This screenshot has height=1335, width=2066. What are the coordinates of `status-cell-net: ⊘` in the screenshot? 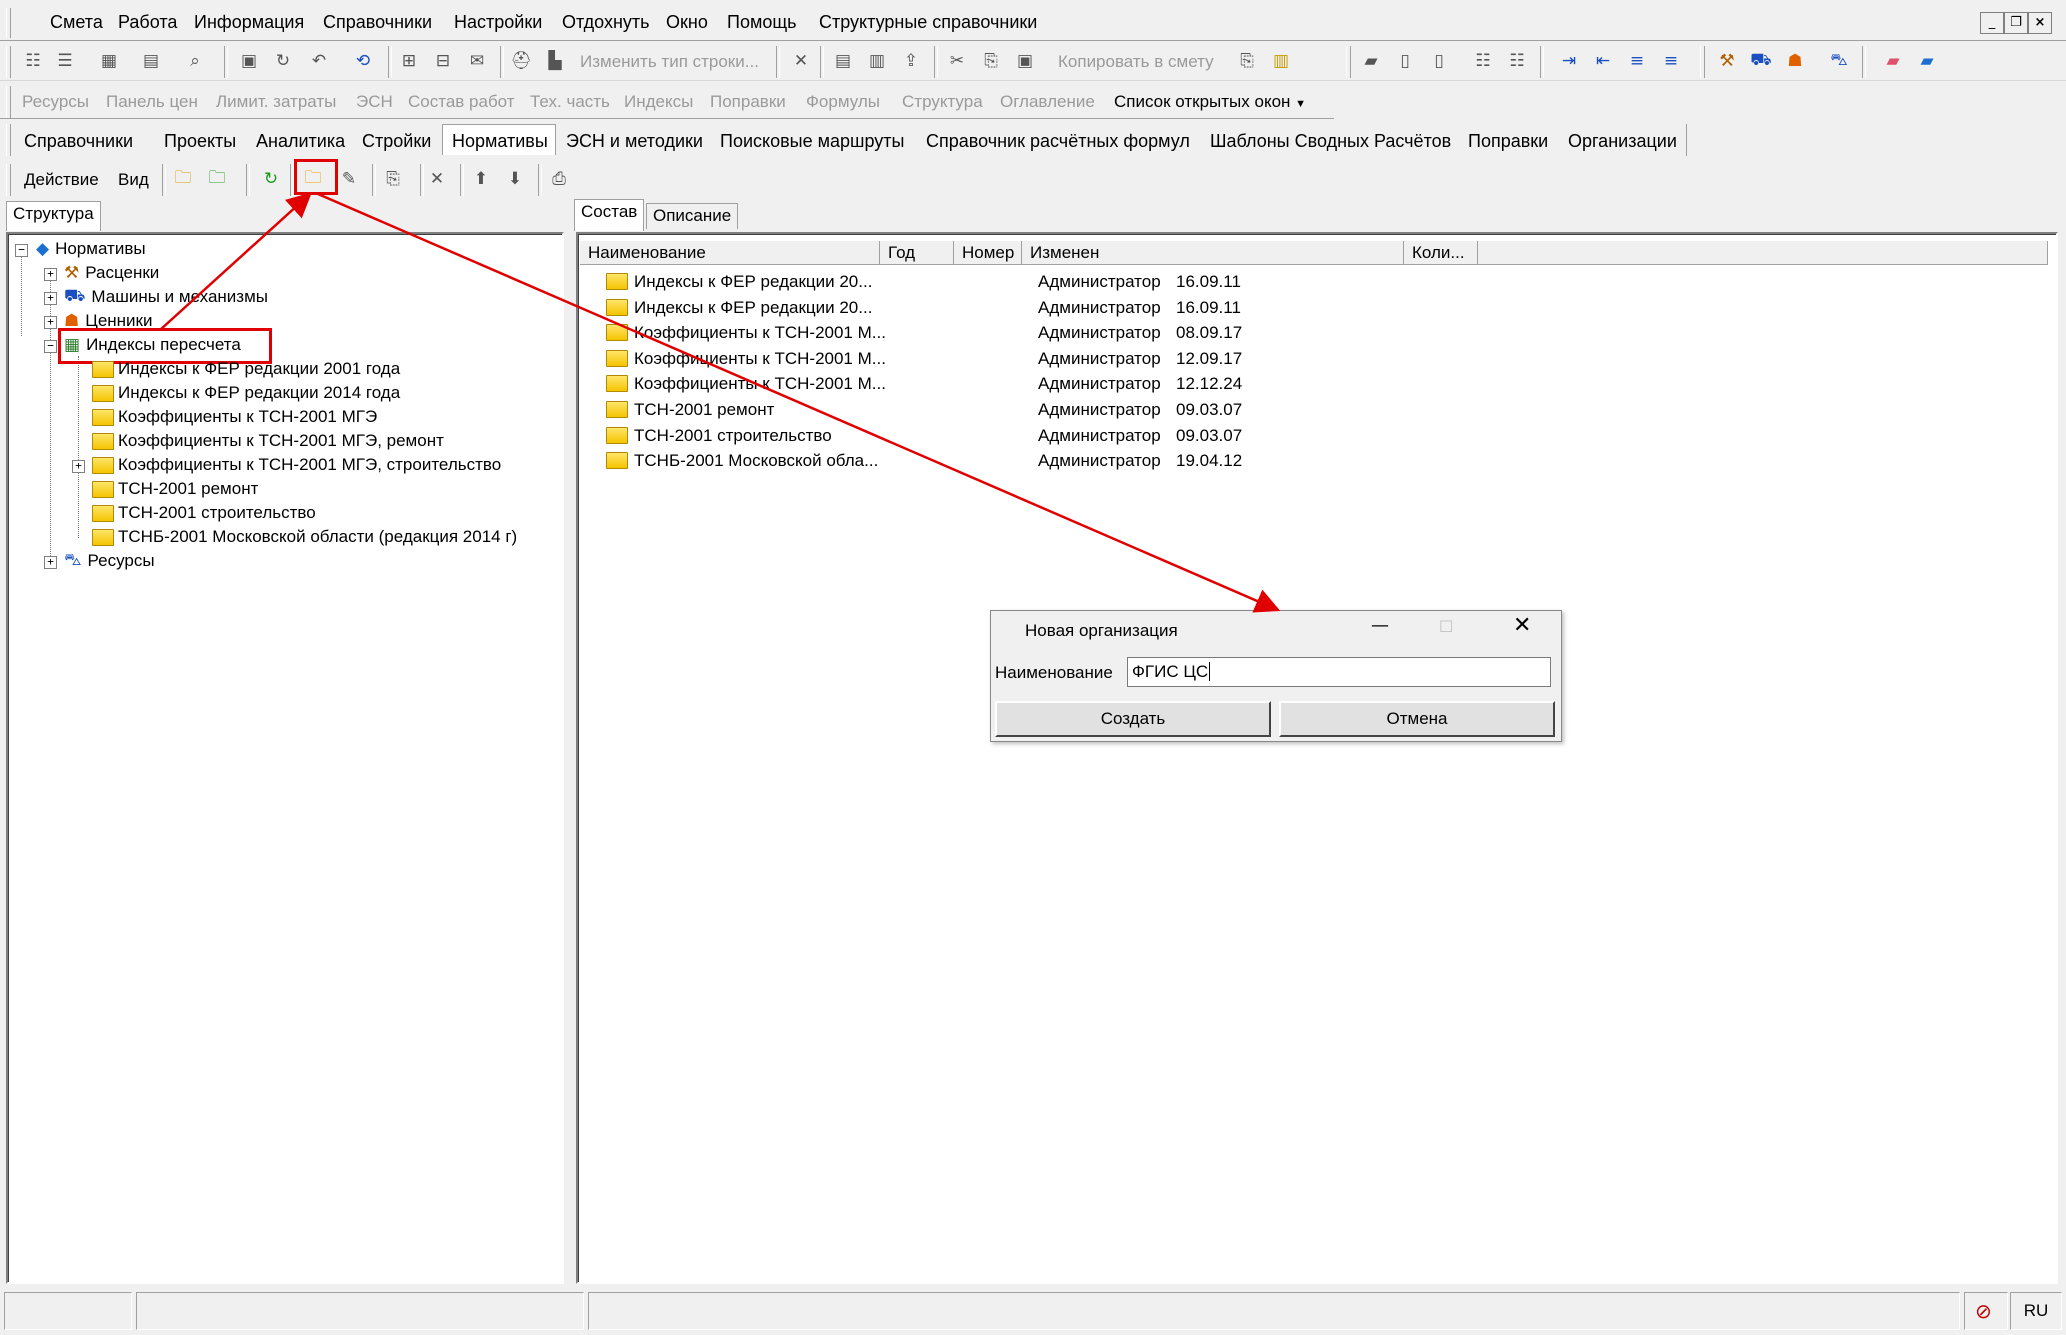 It's located at (1986, 1311).